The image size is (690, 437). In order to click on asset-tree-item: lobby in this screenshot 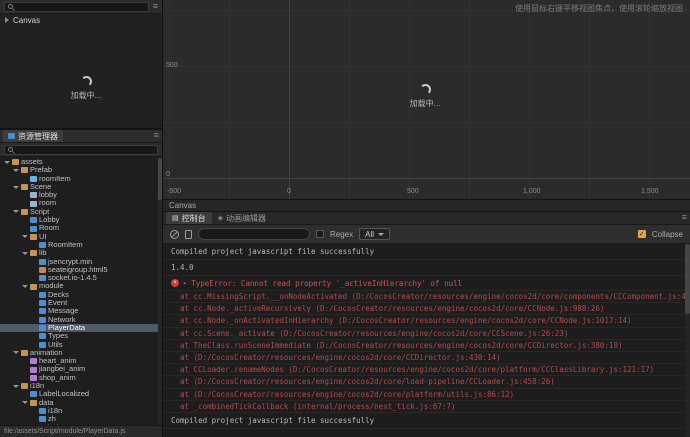, I will do `click(81, 195)`.